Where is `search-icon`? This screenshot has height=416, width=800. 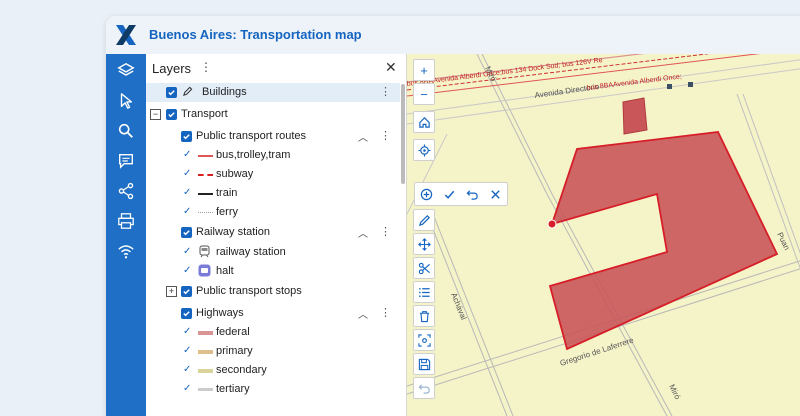
search-icon is located at coordinates (125, 130).